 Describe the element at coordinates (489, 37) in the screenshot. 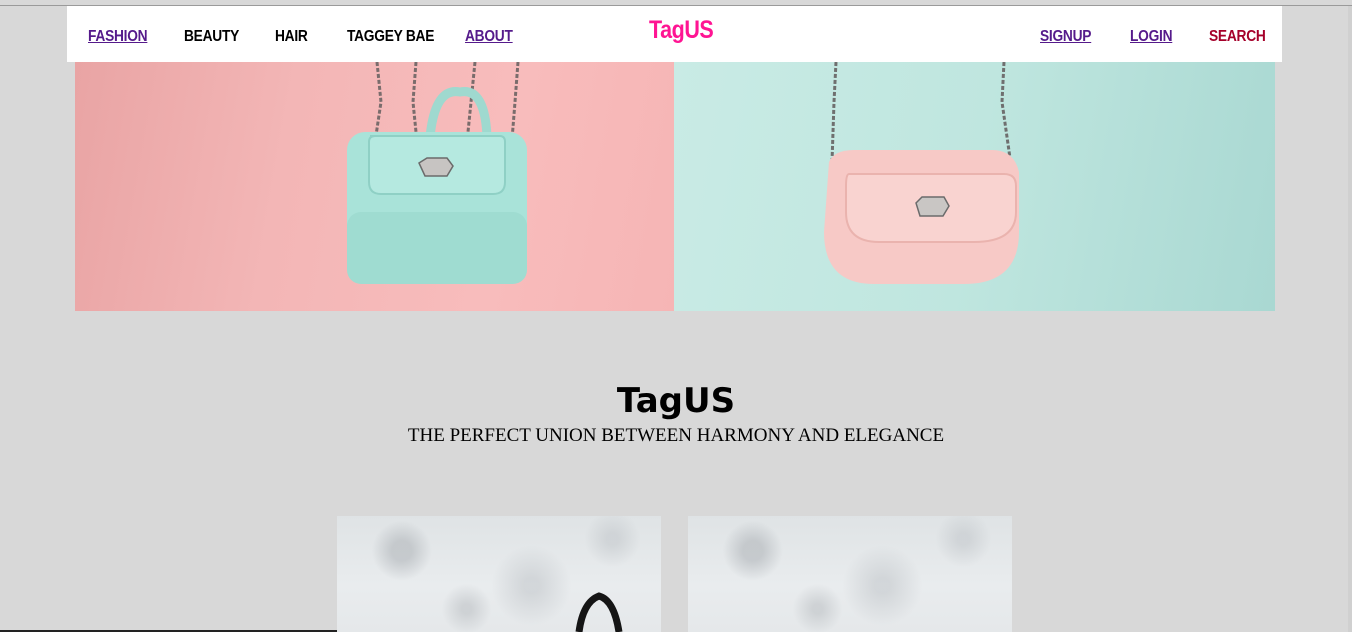

I see `nav-about-link: ABOUT` at that location.